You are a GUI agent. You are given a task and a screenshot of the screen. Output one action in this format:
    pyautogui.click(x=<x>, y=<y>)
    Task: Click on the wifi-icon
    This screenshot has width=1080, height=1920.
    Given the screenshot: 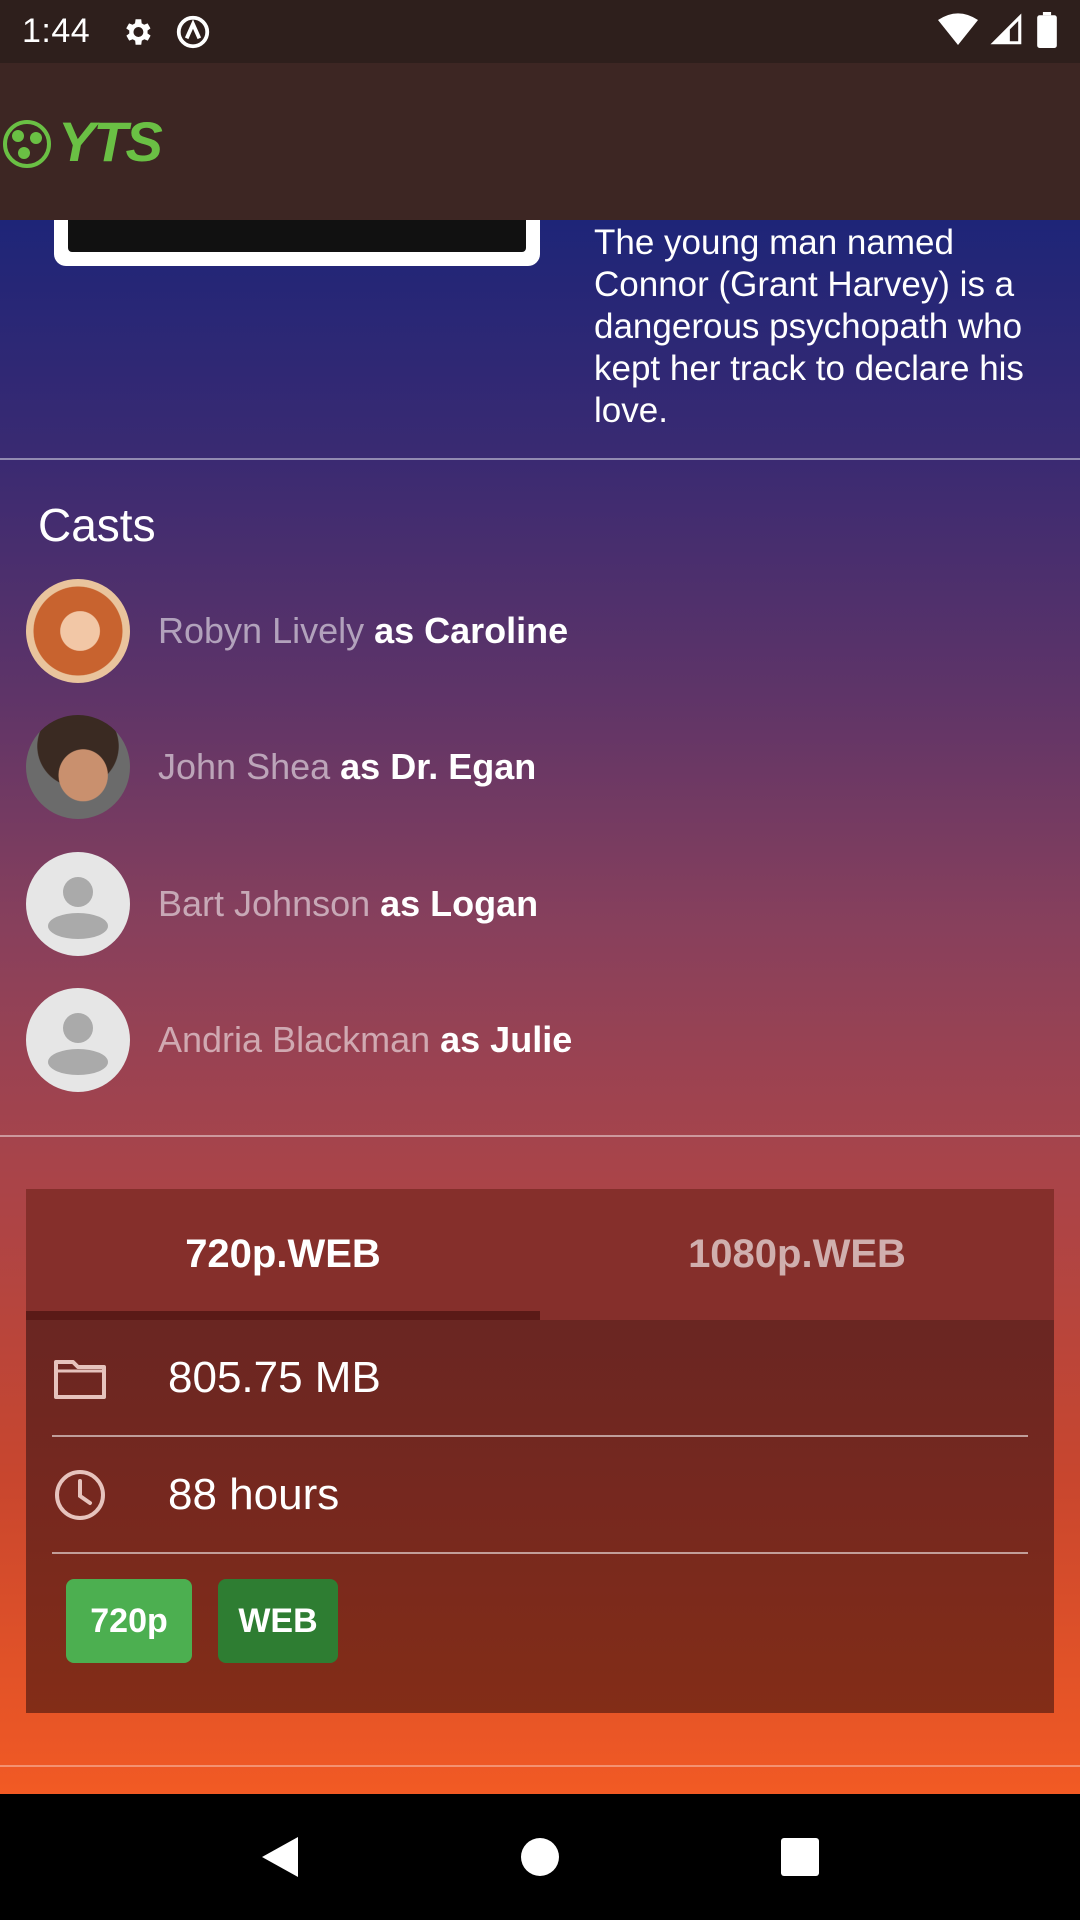 What is the action you would take?
    pyautogui.click(x=958, y=31)
    